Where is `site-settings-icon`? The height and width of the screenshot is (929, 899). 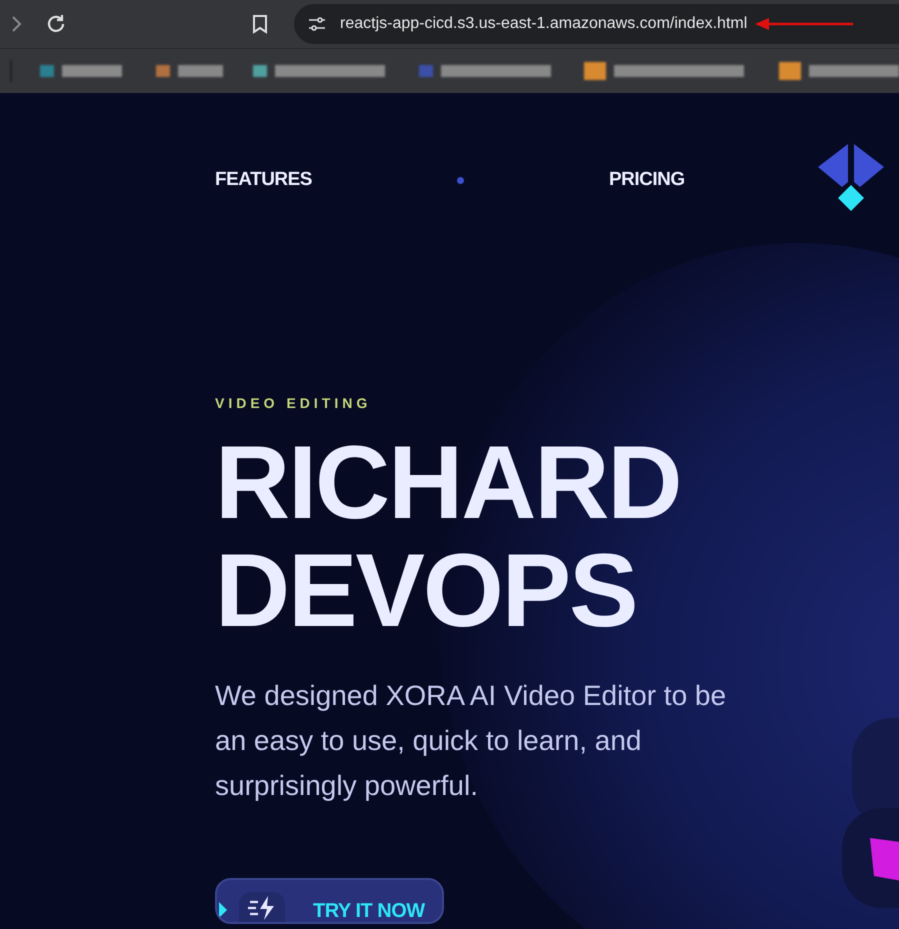 site-settings-icon is located at coordinates (317, 24).